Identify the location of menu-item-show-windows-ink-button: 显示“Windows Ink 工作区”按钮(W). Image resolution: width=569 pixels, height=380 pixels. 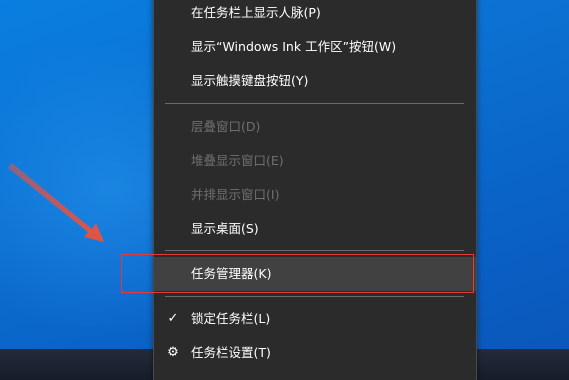
(315, 47).